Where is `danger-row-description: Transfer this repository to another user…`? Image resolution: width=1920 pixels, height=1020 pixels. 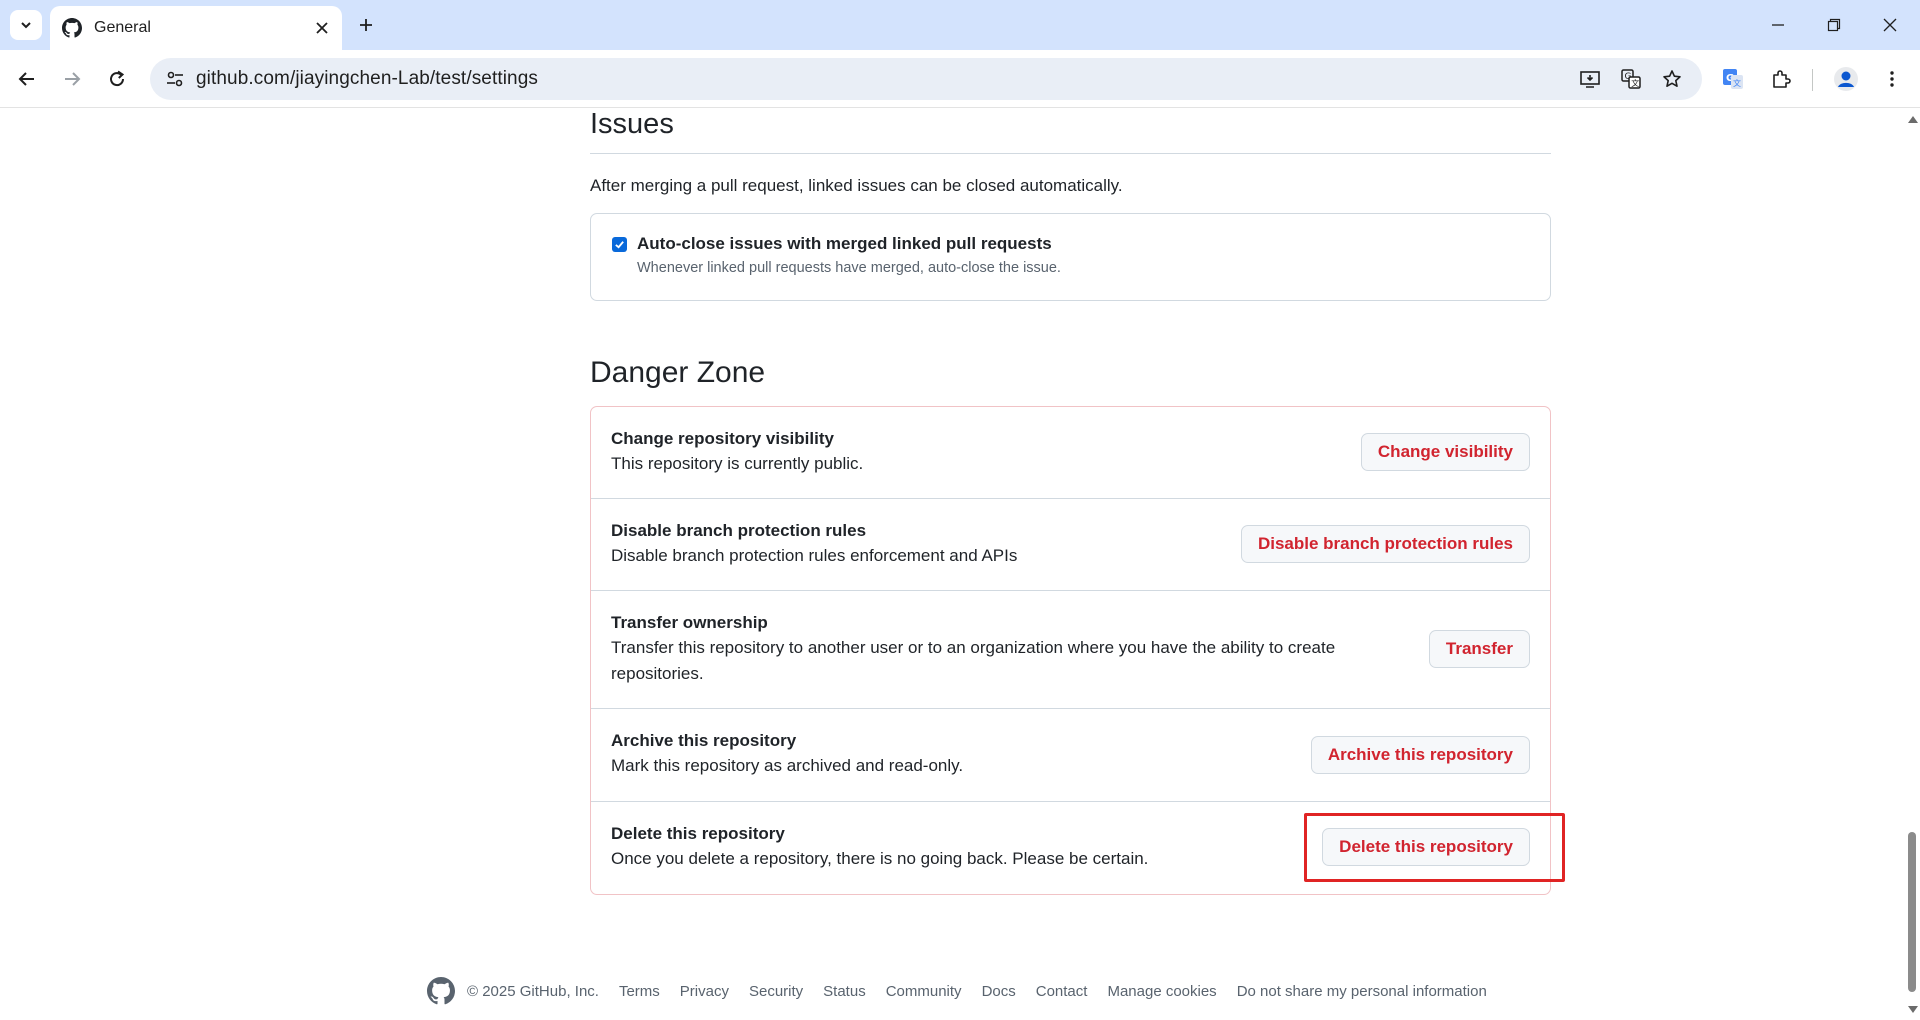 danger-row-description: Transfer this repository to another user… is located at coordinates (973, 660).